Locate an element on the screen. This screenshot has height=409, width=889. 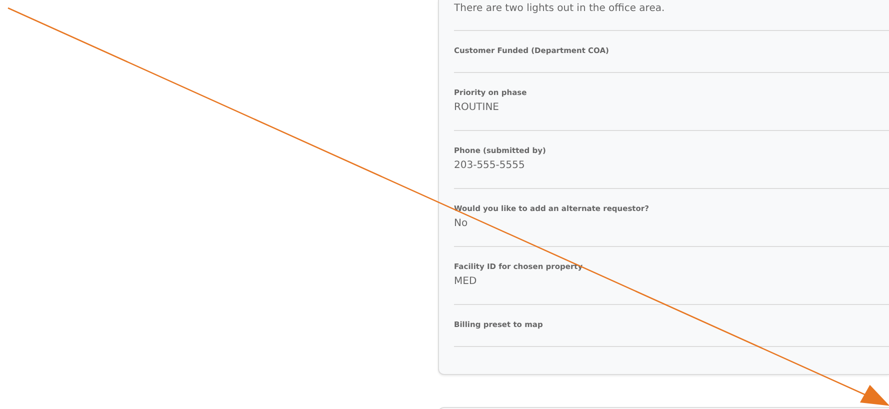
field-value: 203-555-5555 is located at coordinates (490, 166).